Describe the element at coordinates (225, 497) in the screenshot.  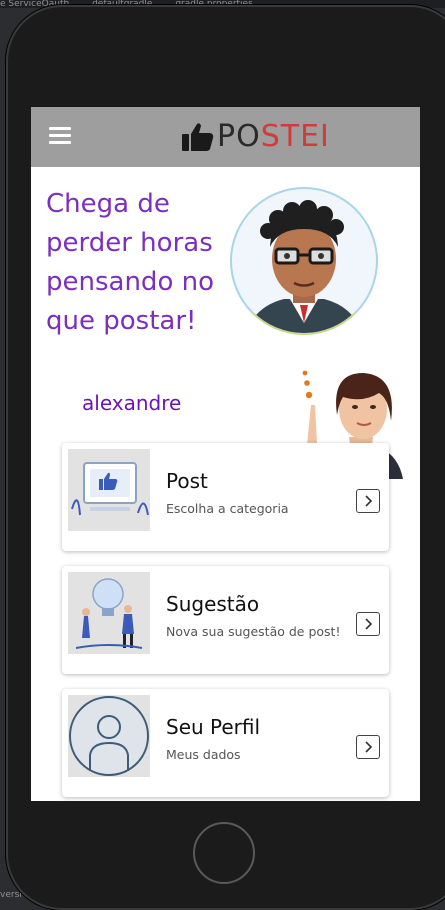
I see `card-post: Post Escolha a categoria` at that location.